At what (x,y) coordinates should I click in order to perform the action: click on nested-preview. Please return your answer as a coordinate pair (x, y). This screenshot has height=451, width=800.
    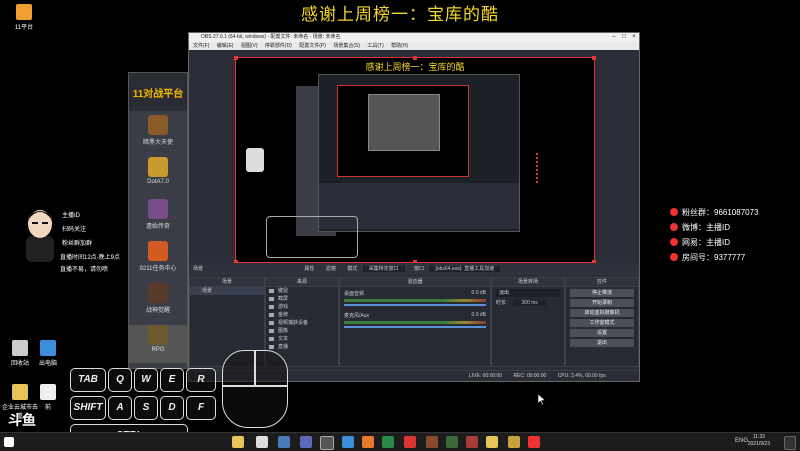
    Looking at the image, I should click on (403, 131).